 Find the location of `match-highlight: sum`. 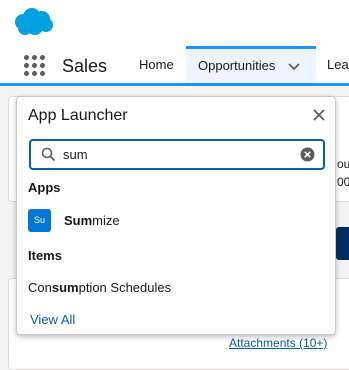

match-highlight: sum is located at coordinates (65, 287).